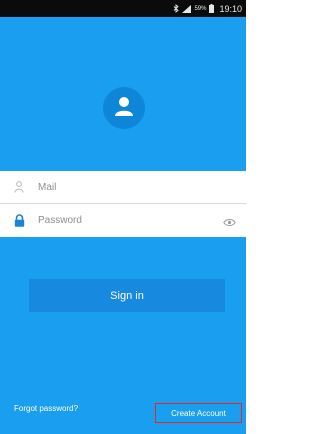 This screenshot has height=434, width=320. What do you see at coordinates (200, 8) in the screenshot?
I see `battery-percent: 59%` at bounding box center [200, 8].